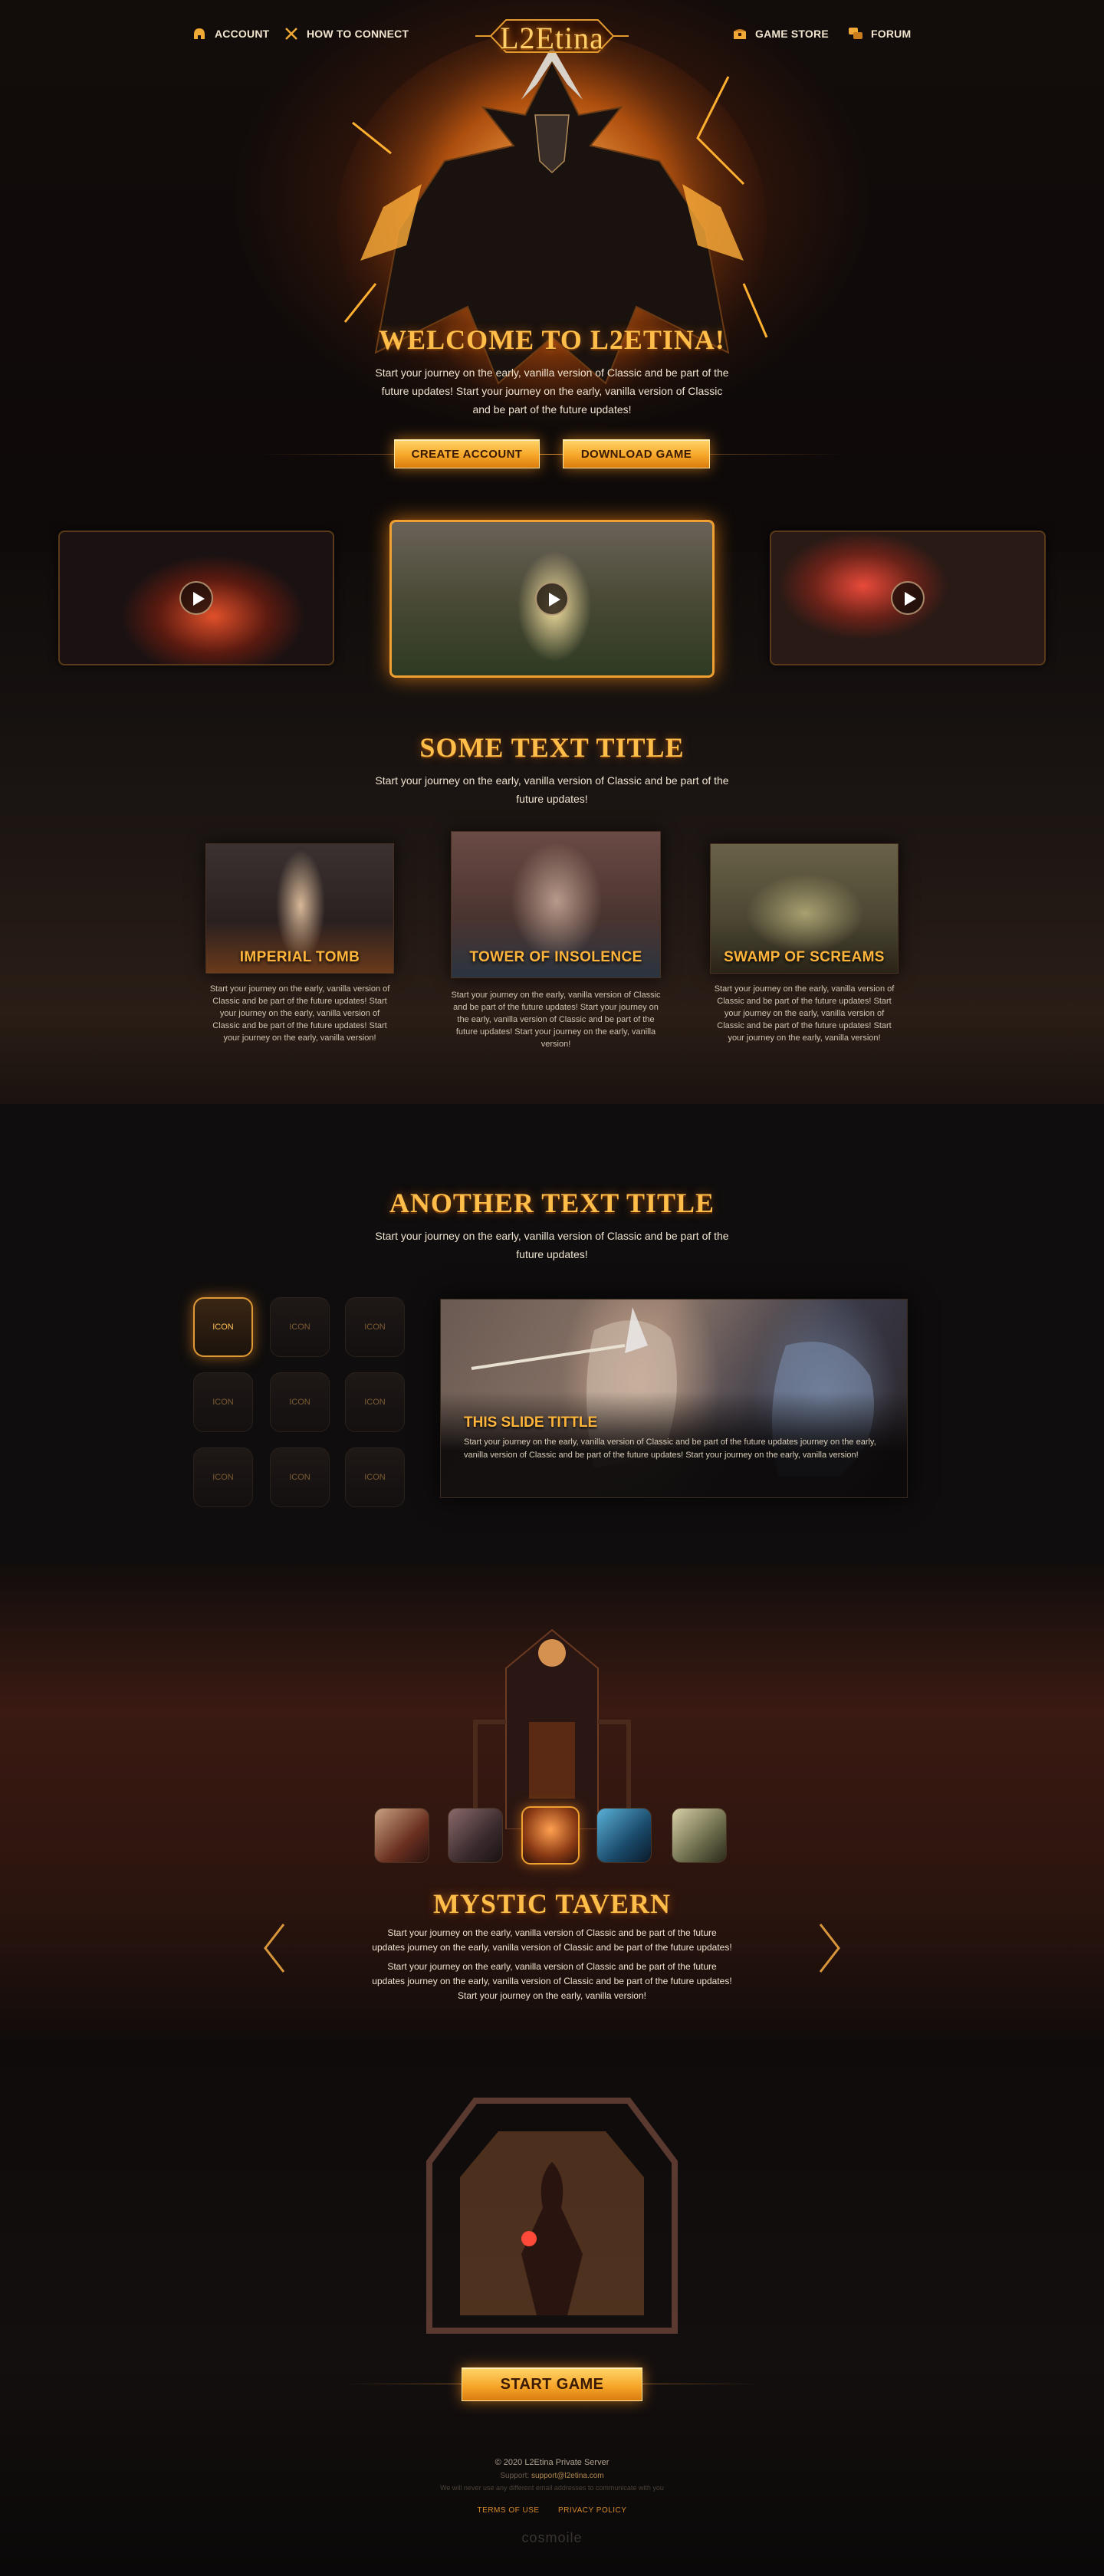  I want to click on terms-of-use-link: TERMS OF USE, so click(509, 2511).